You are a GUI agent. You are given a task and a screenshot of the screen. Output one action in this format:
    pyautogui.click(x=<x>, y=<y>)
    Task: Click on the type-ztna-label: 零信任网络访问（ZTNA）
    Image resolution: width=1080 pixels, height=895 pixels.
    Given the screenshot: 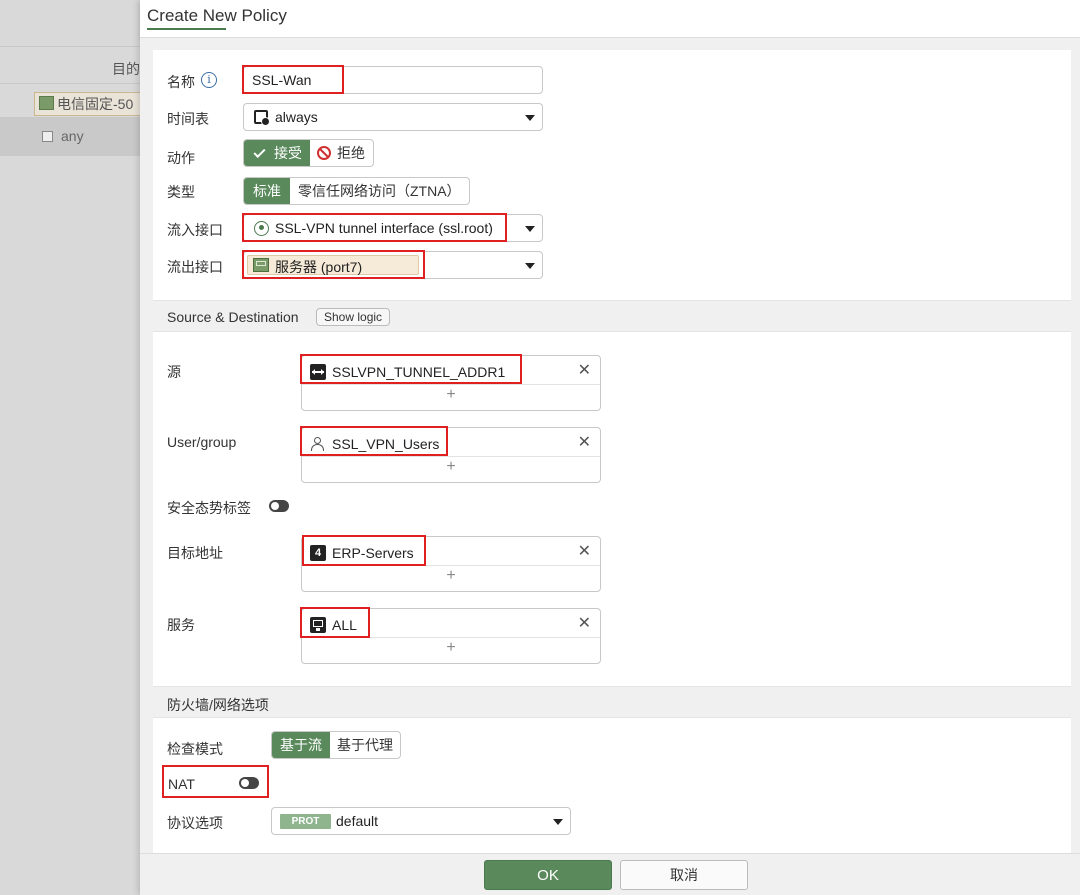 What is the action you would take?
    pyautogui.click(x=379, y=191)
    